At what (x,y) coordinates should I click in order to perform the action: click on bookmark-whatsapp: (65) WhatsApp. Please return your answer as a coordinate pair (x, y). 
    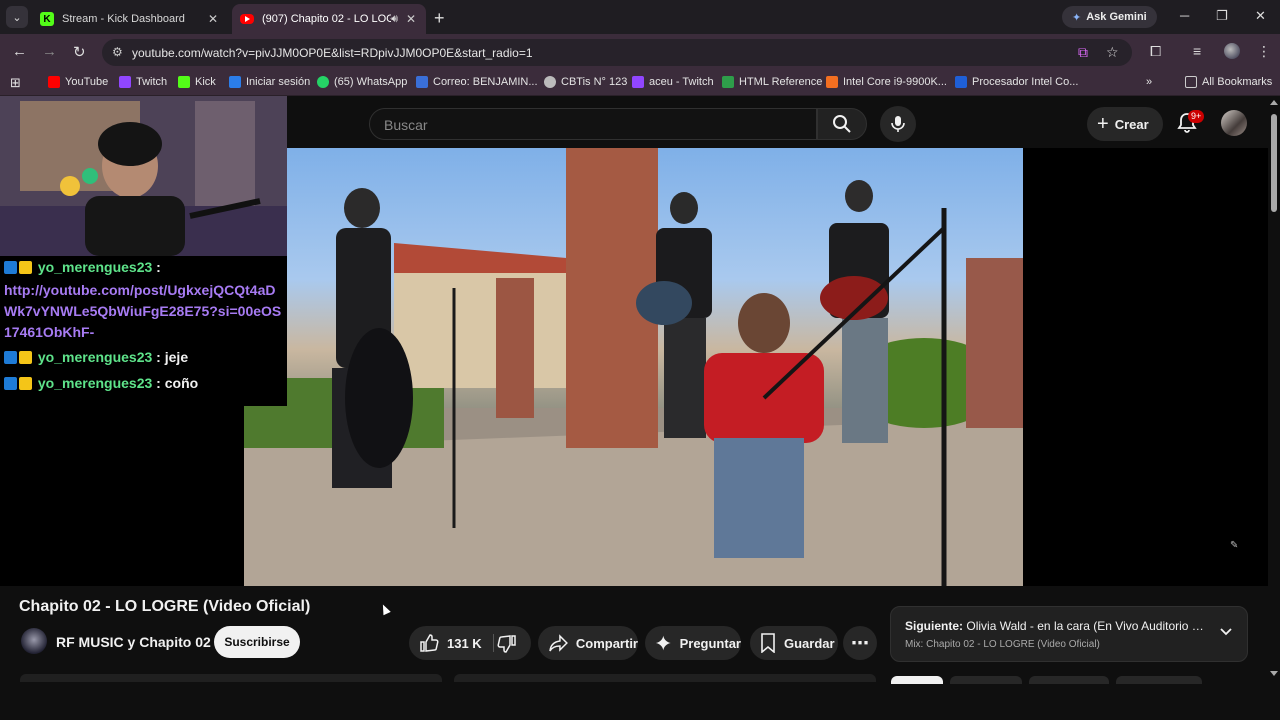
    Looking at the image, I should click on (362, 82).